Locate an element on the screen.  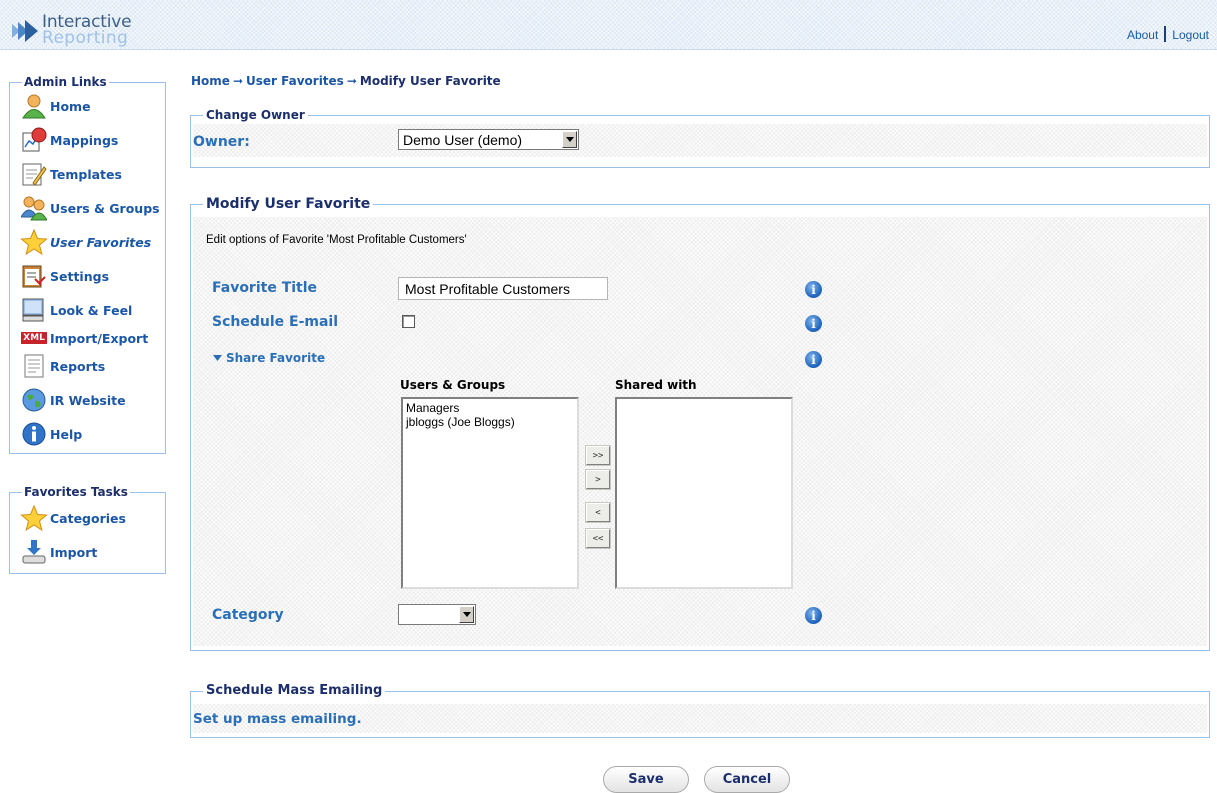
breadcrumb-current: Modify User Favorite is located at coordinates (430, 81).